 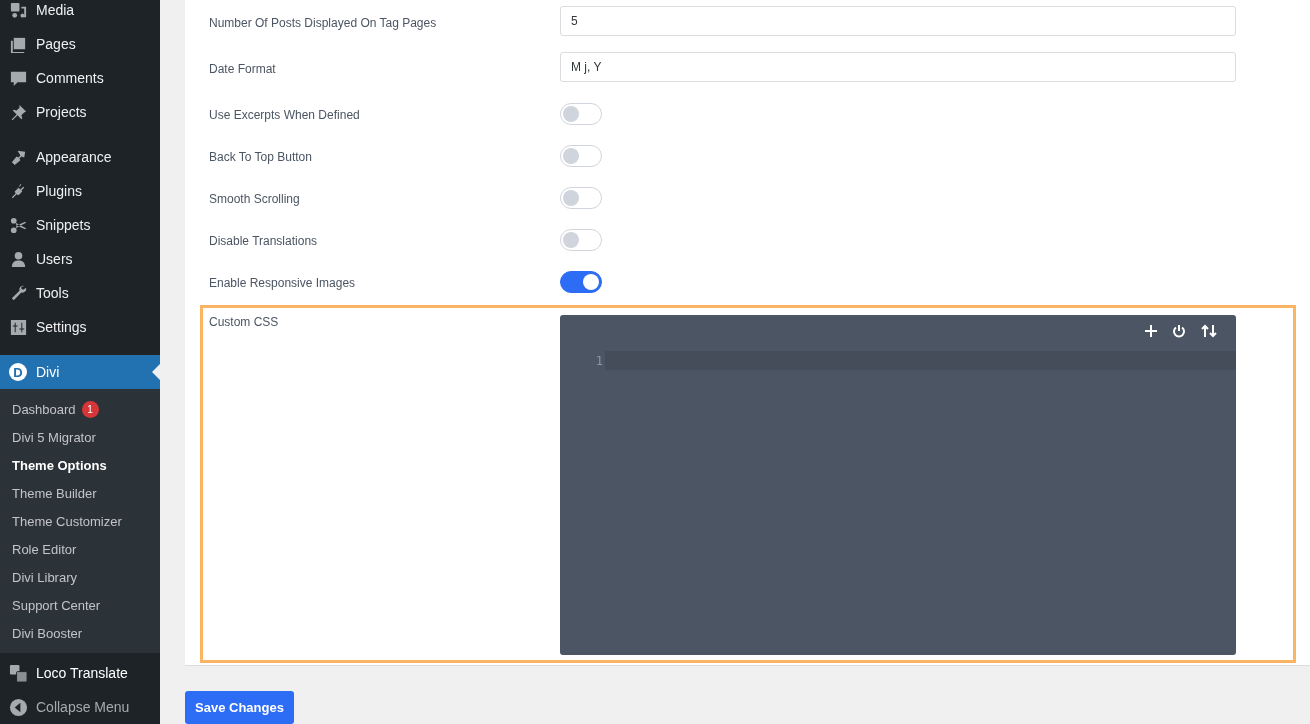 I want to click on text-input-field: M j, Y, so click(x=898, y=67).